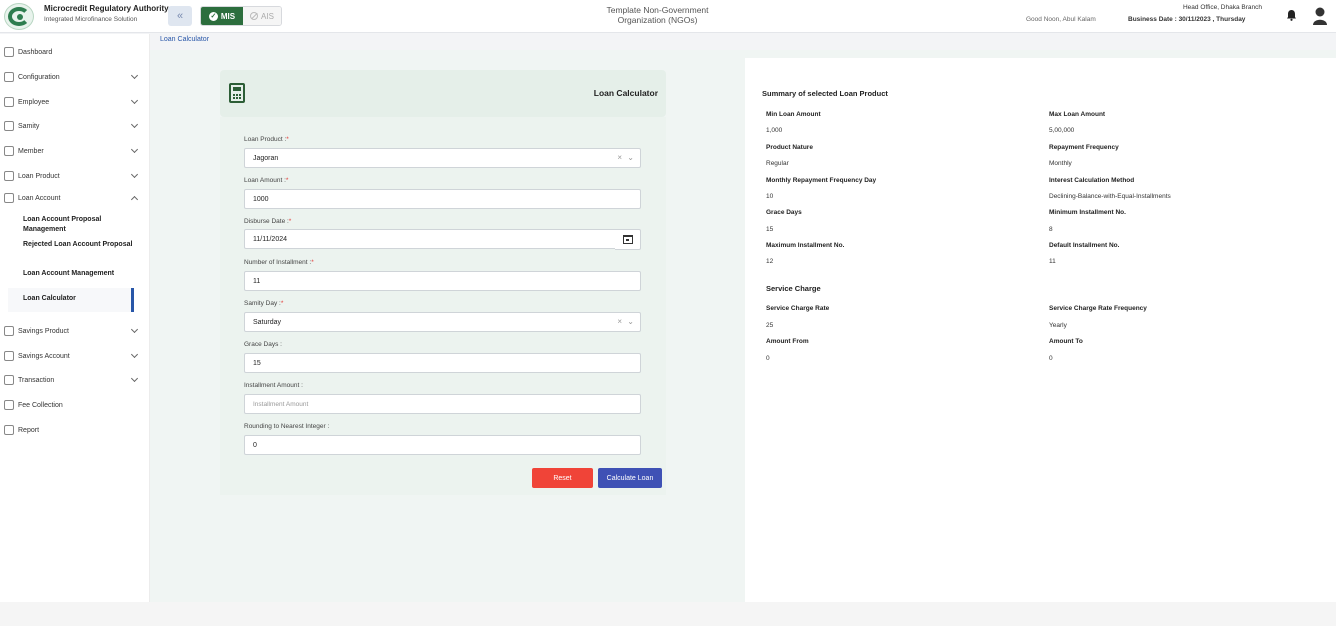 The image size is (1336, 626). What do you see at coordinates (78, 245) in the screenshot?
I see `sidebar-subitem-rejected-proposal: Rejected Loan Account Proposal` at bounding box center [78, 245].